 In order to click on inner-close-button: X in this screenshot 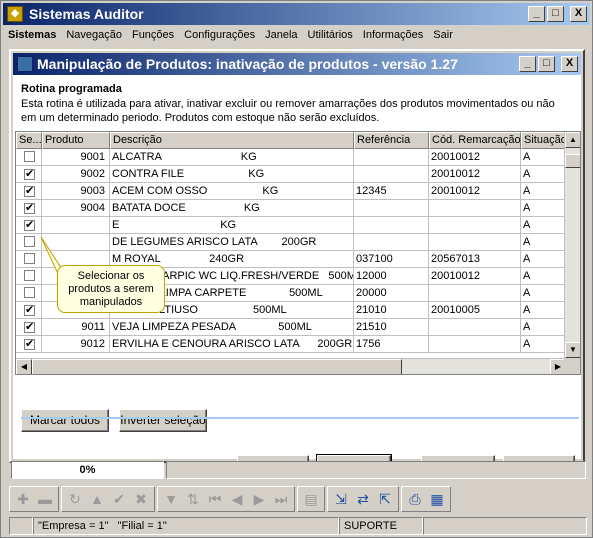, I will do `click(569, 64)`.